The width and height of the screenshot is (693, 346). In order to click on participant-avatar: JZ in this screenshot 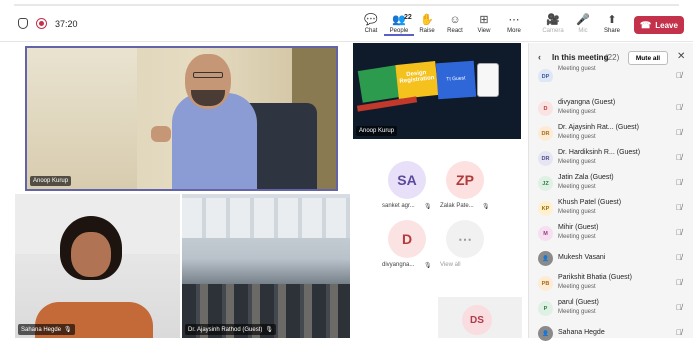, I will do `click(545, 183)`.